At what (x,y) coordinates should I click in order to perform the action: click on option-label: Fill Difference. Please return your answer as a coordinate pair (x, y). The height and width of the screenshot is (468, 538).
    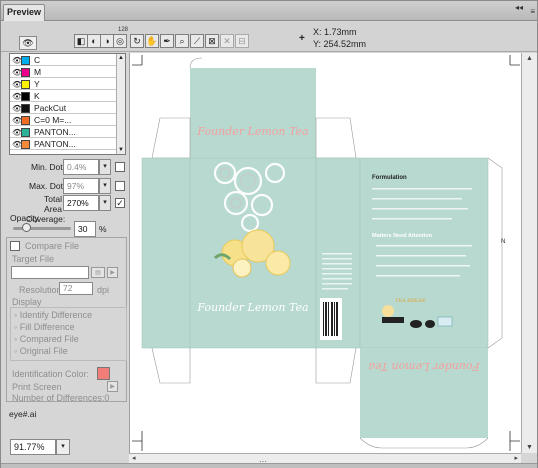
    Looking at the image, I should click on (47, 327).